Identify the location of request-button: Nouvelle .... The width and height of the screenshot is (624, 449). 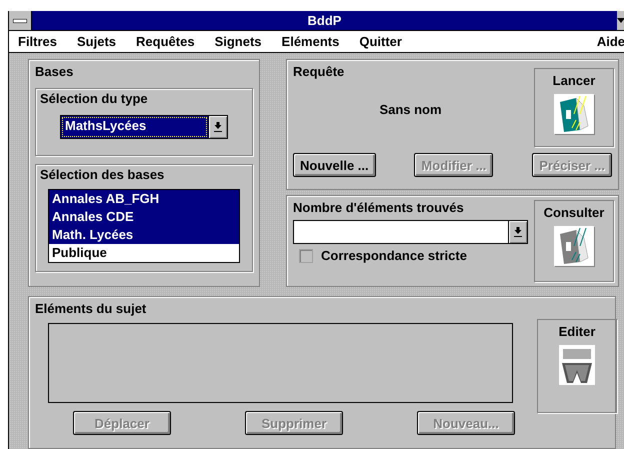
(334, 165).